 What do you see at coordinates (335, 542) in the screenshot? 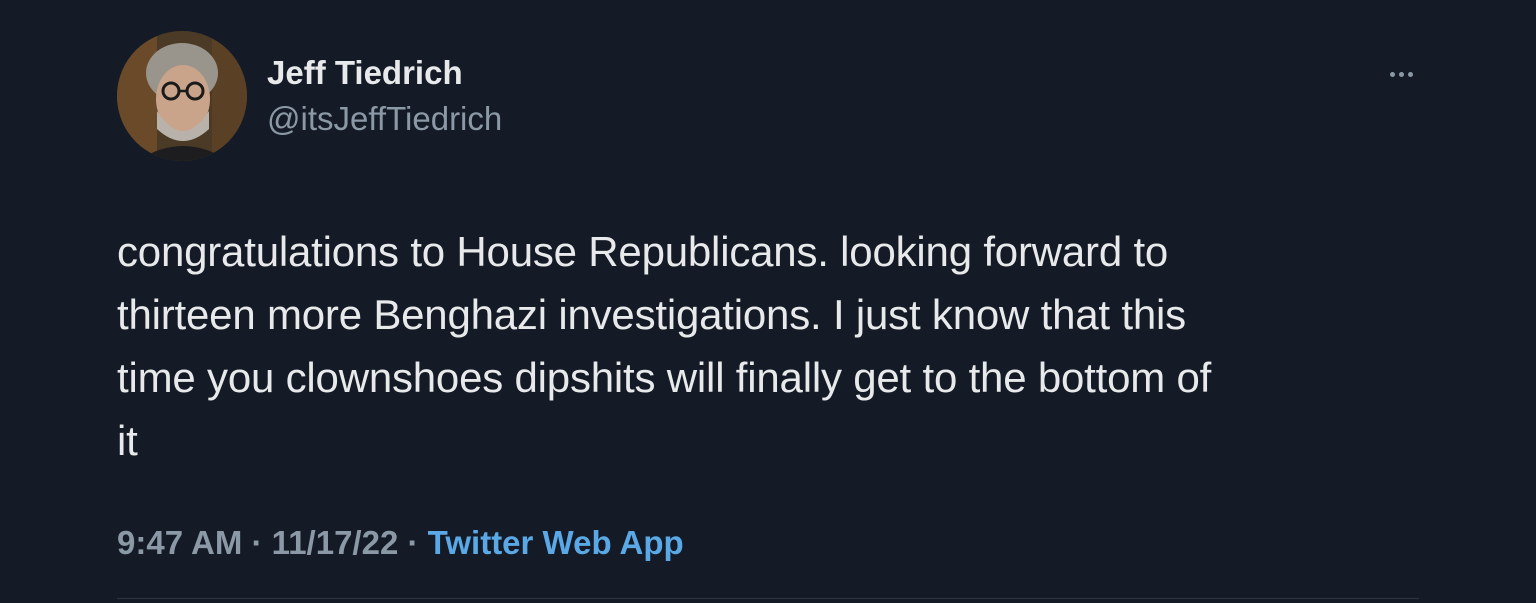
I see `tweet-date: 11/17/22` at bounding box center [335, 542].